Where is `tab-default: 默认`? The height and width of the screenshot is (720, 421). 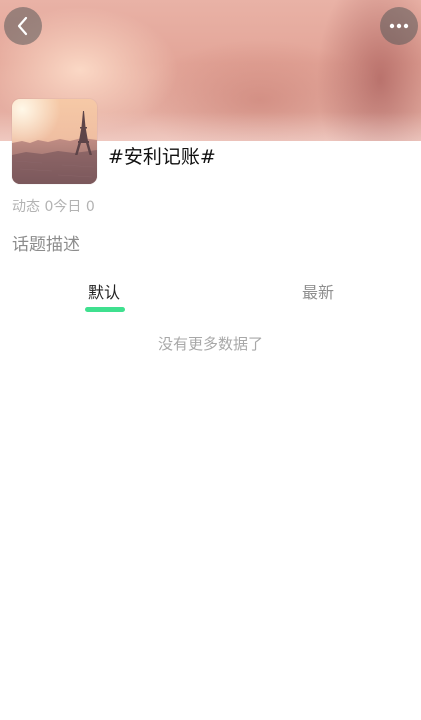 tab-default: 默认 is located at coordinates (104, 293).